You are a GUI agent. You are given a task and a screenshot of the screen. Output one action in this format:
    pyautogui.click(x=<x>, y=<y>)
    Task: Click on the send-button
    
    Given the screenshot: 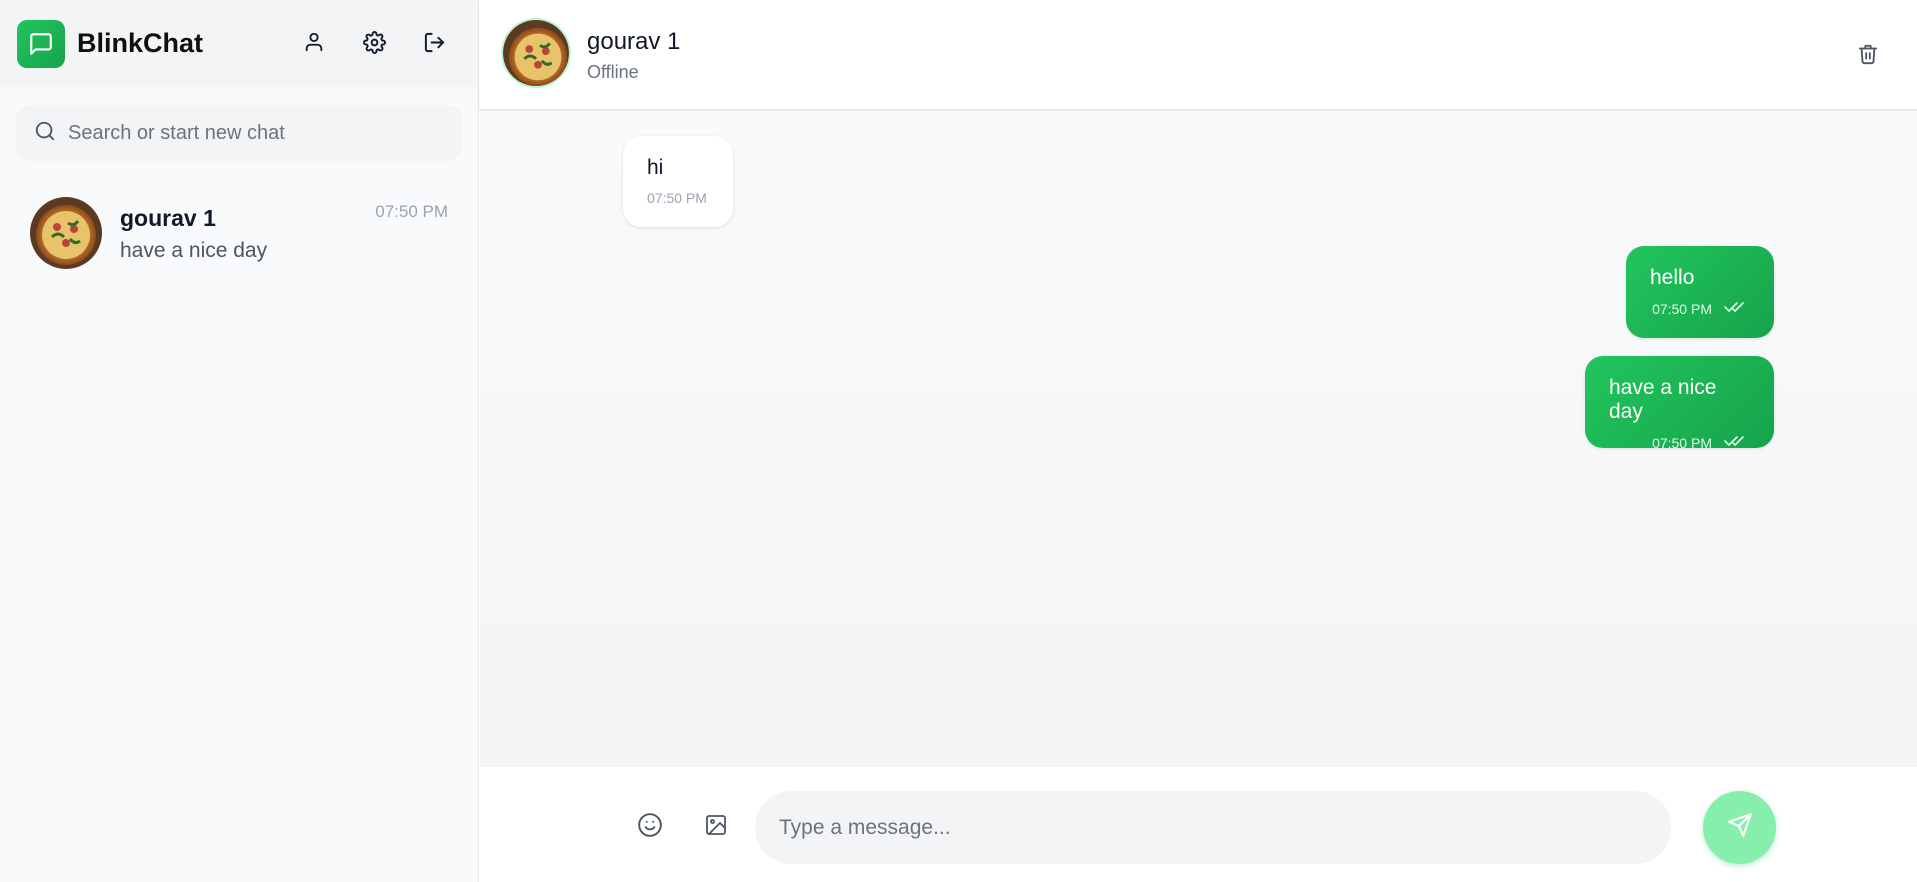 What is the action you would take?
    pyautogui.click(x=1739, y=827)
    